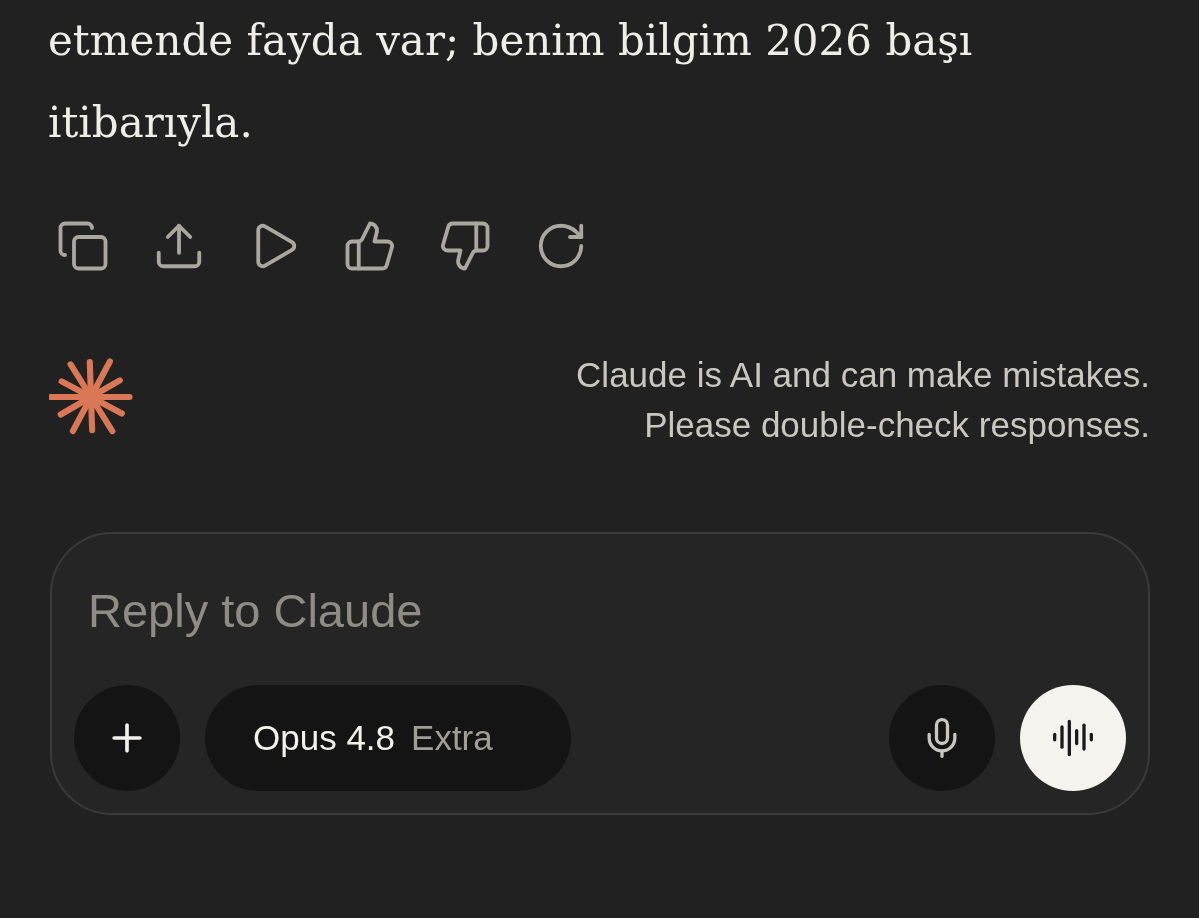 The image size is (1199, 918). I want to click on model-selector-button: Opus 4.8 Extra, so click(388, 738).